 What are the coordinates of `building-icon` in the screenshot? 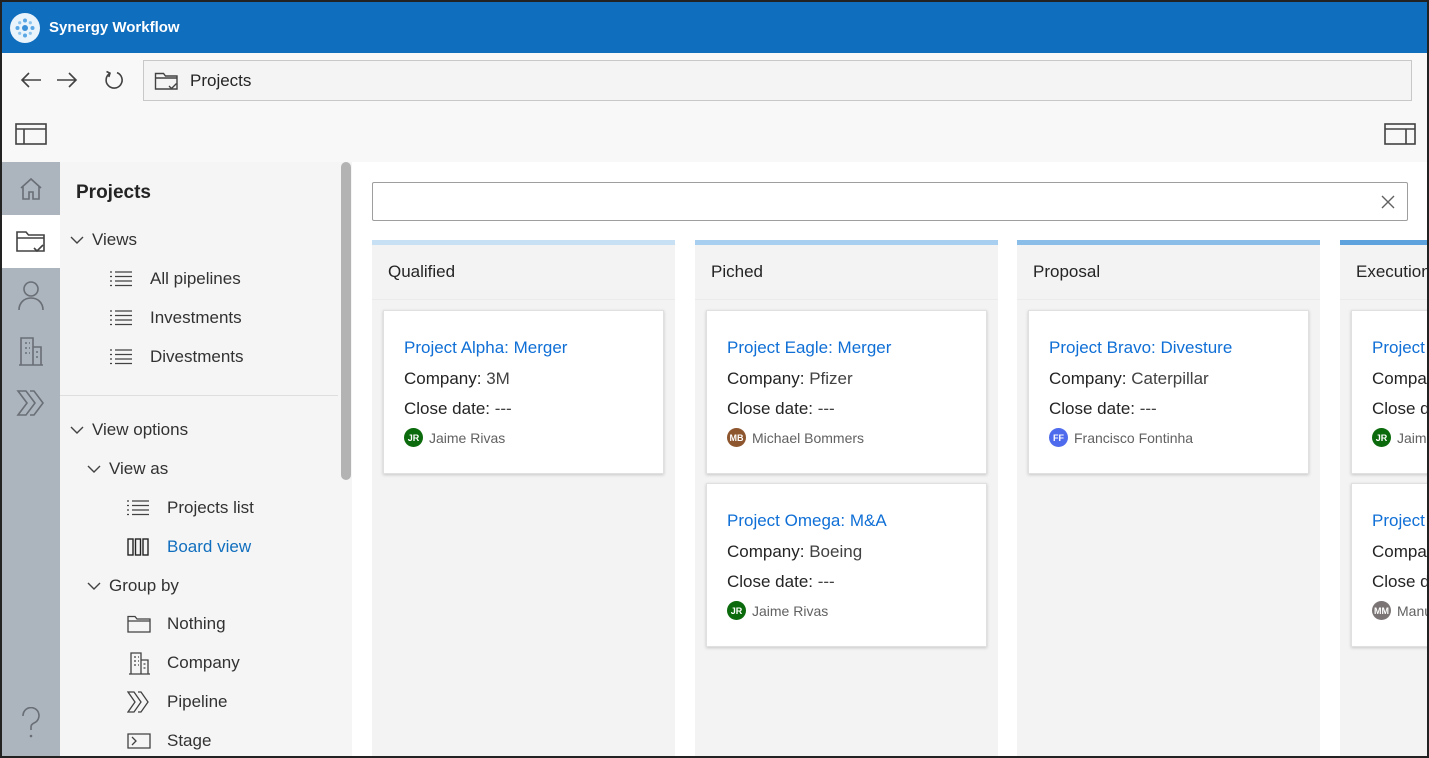 It's located at (31, 351).